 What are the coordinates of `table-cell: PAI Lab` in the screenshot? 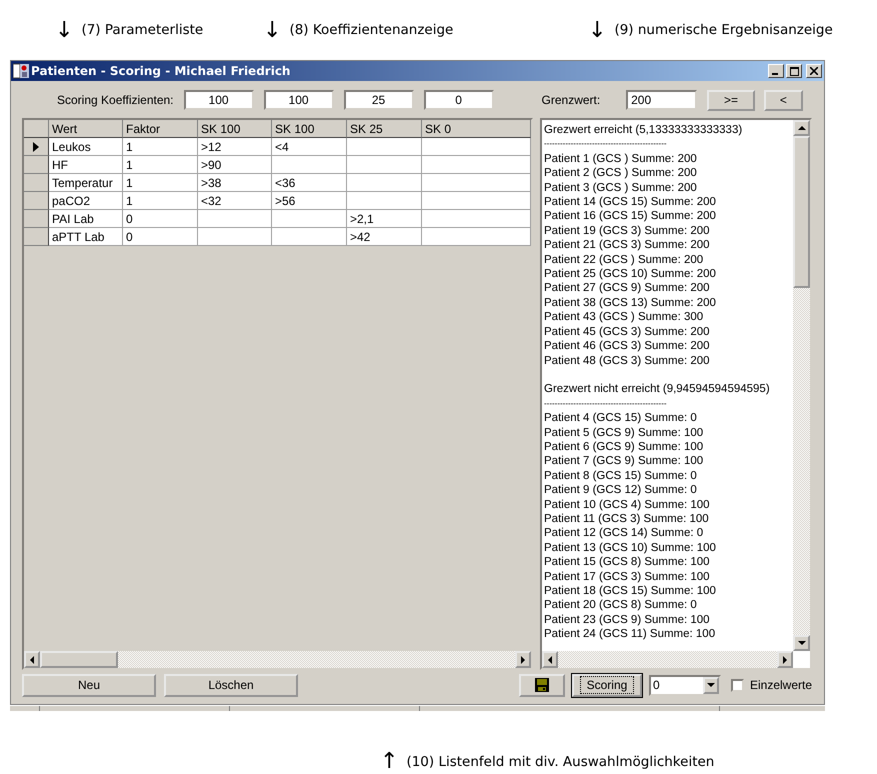 It's located at (86, 219).